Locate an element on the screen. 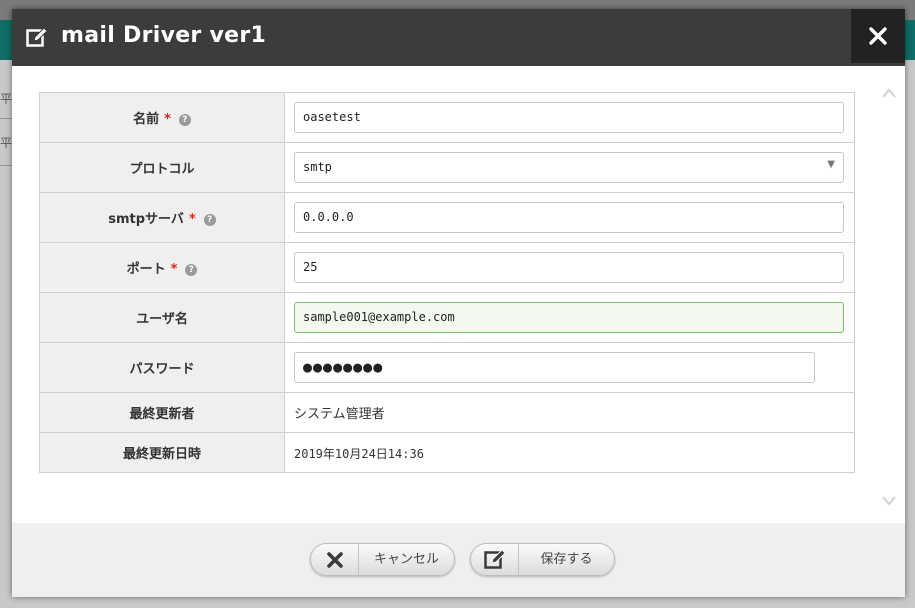 The height and width of the screenshot is (608, 915). field-label: ユーザ名 is located at coordinates (162, 317).